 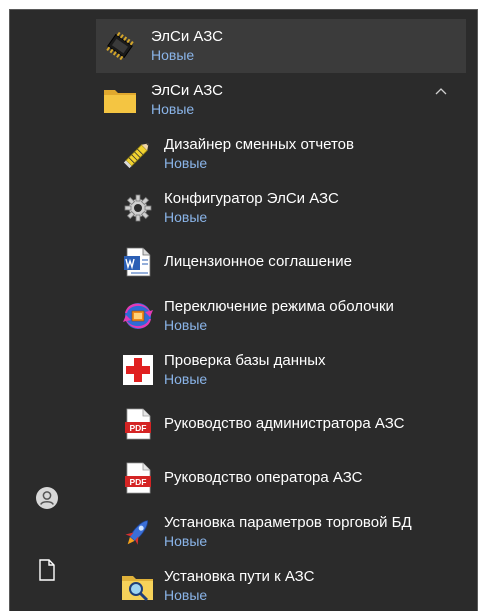 I want to click on app-title: ЭлСи АЗС, so click(x=187, y=36).